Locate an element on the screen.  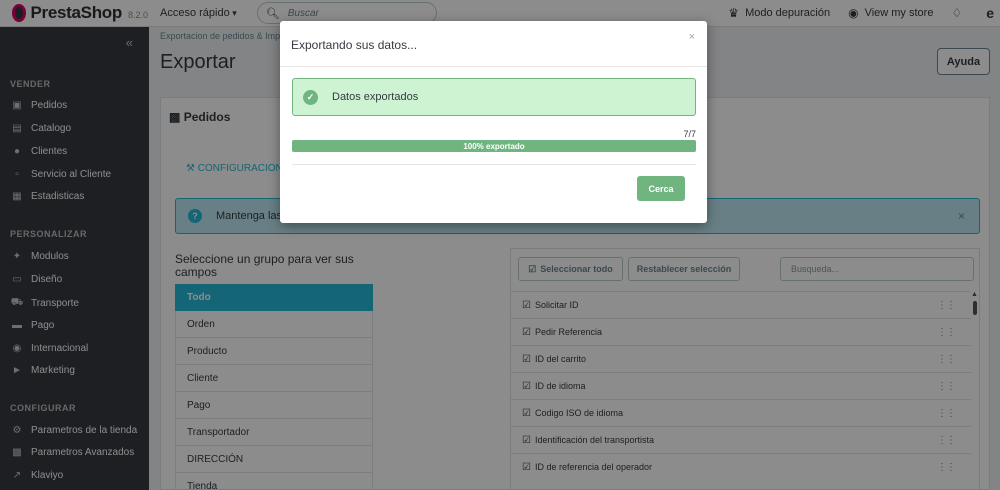
progress-count: 7/7 is located at coordinates (689, 134).